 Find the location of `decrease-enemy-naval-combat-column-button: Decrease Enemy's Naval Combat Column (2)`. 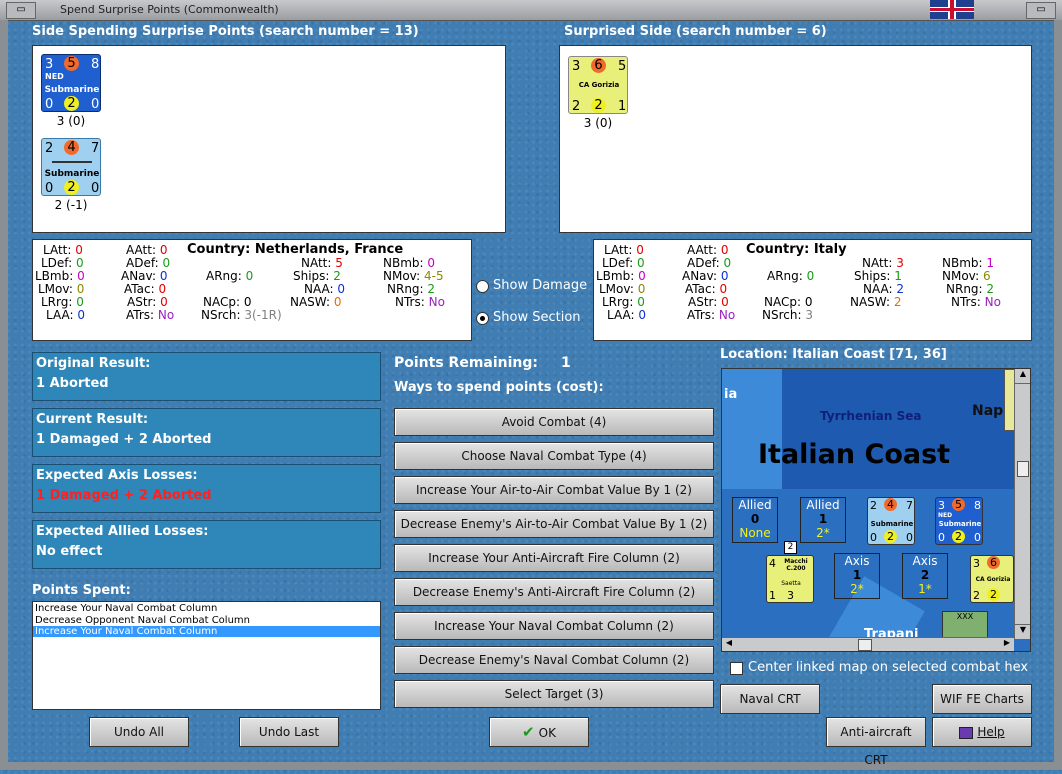

decrease-enemy-naval-combat-column-button: Decrease Enemy's Naval Combat Column (2) is located at coordinates (554, 660).